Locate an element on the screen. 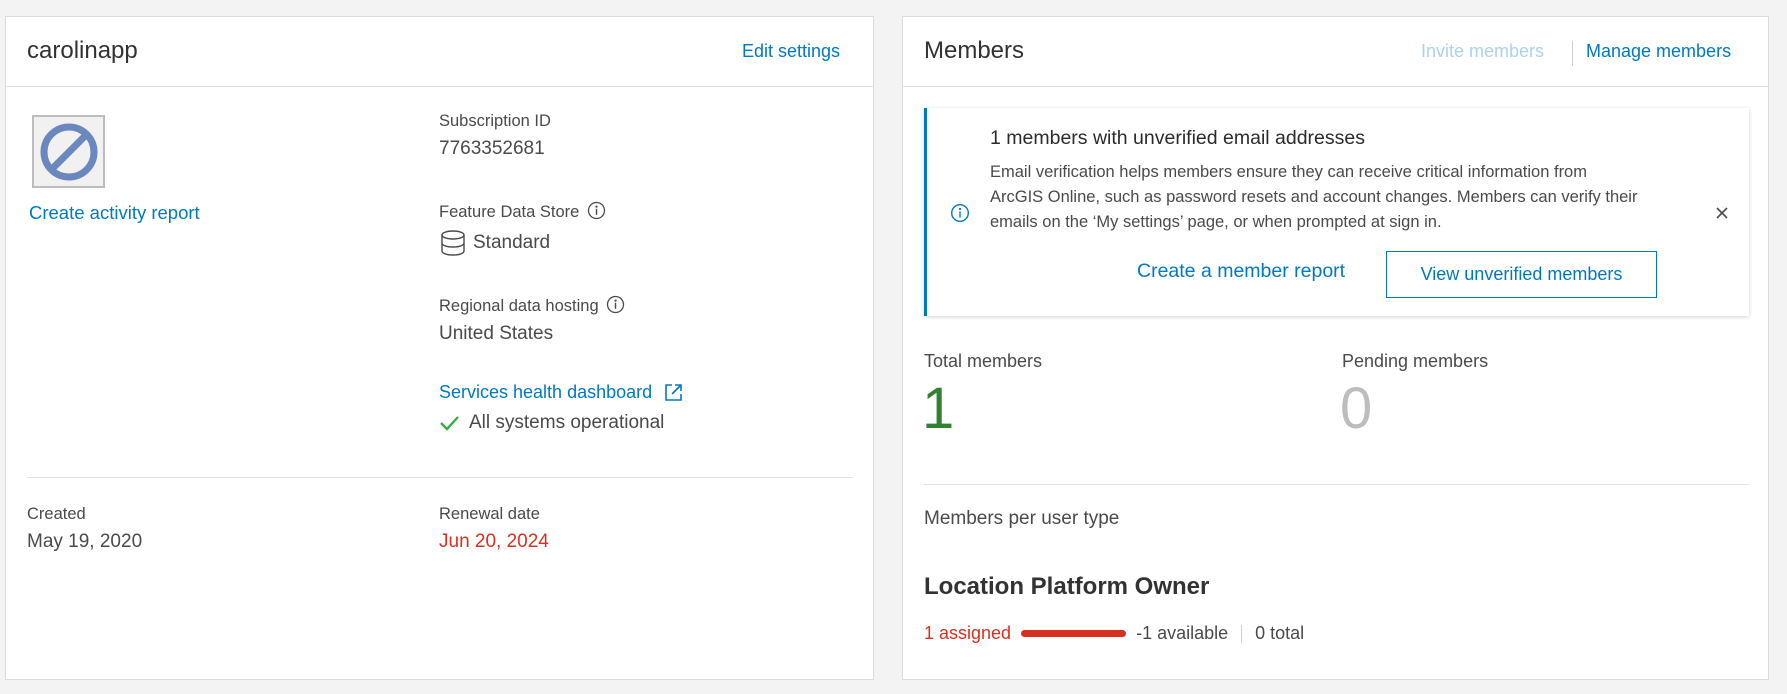 The image size is (1787, 694). org-divider is located at coordinates (440, 477).